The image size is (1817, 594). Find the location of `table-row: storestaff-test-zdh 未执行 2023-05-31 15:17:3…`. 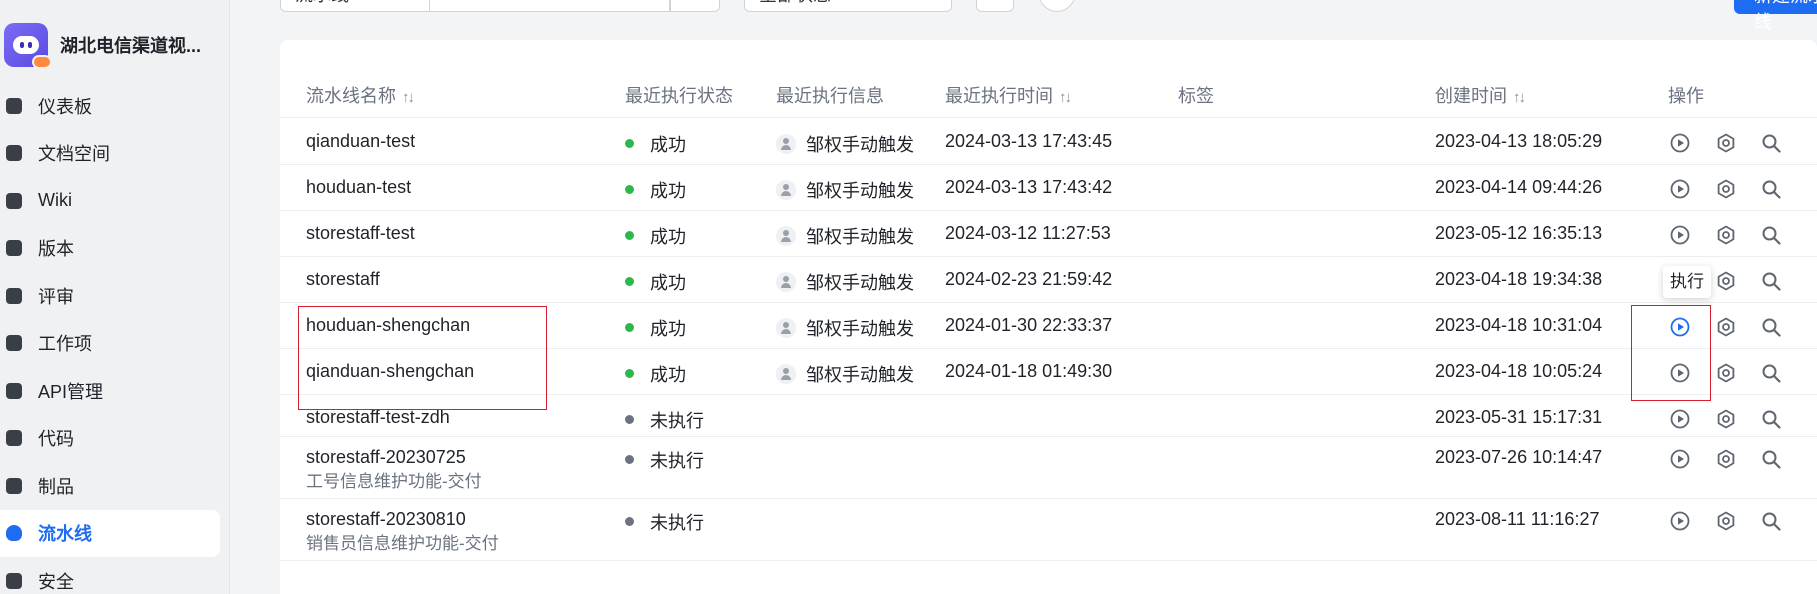

table-row: storestaff-test-zdh 未执行 2023-05-31 15:17:3… is located at coordinates (1048, 416).